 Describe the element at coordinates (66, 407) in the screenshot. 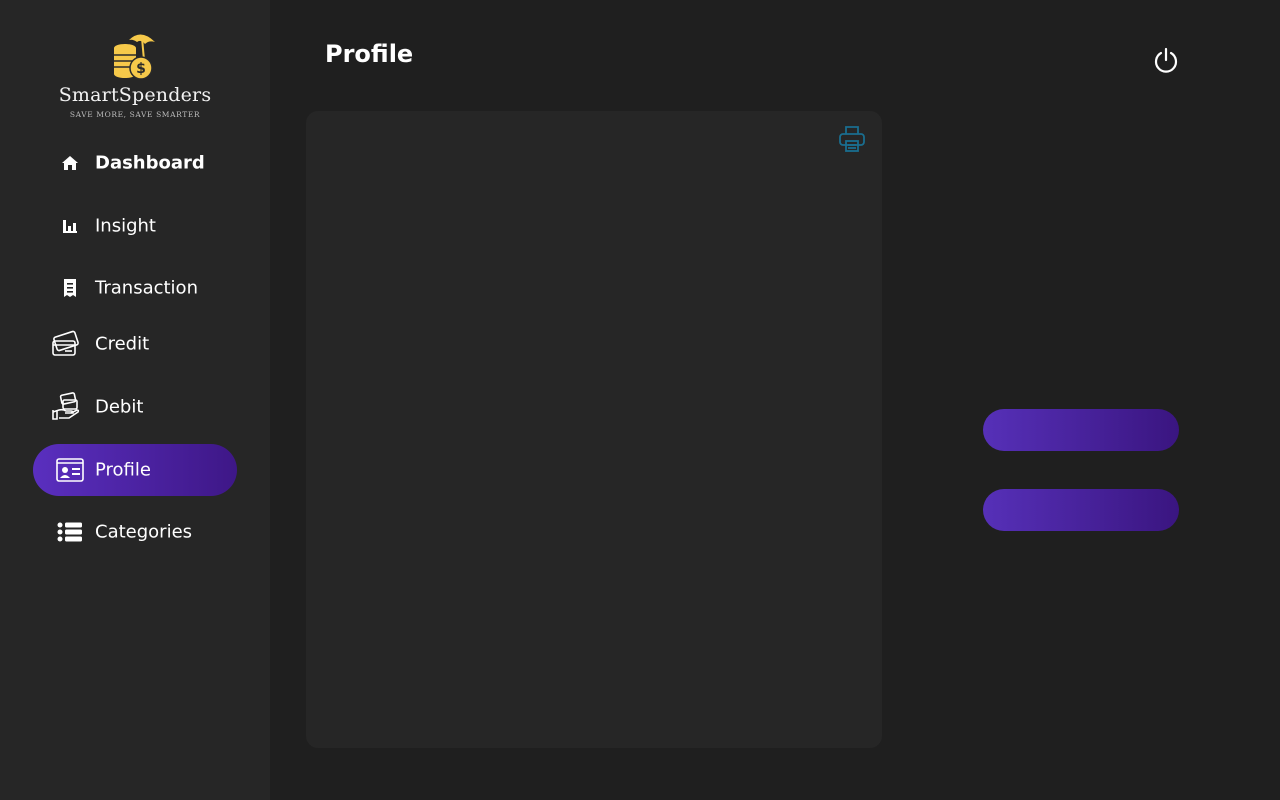

I see `hand-card-icon` at that location.